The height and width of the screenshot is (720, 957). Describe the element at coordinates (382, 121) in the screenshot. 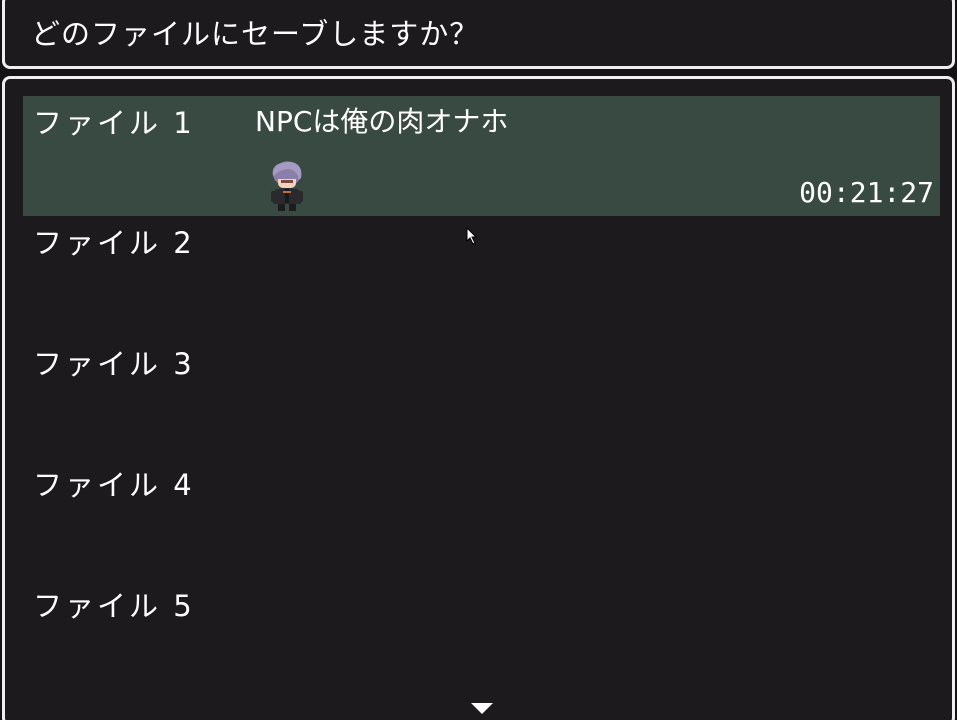

I see `slot-save-title: NPCは俺の肉オナホ` at that location.